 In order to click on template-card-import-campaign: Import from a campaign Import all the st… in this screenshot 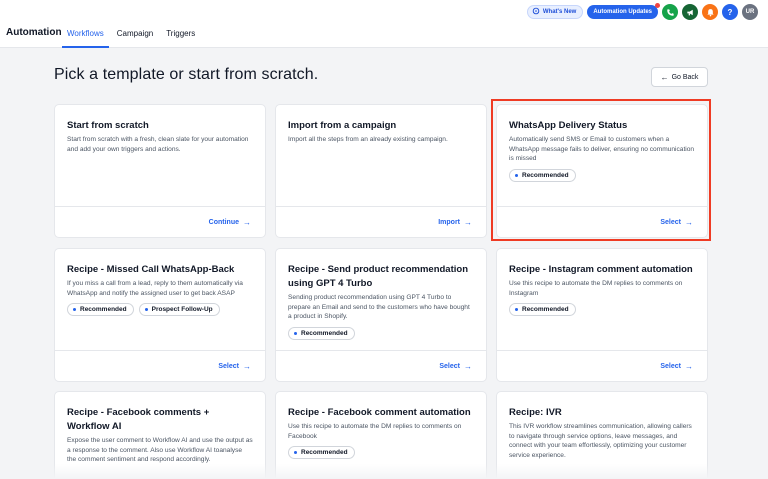, I will do `click(381, 171)`.